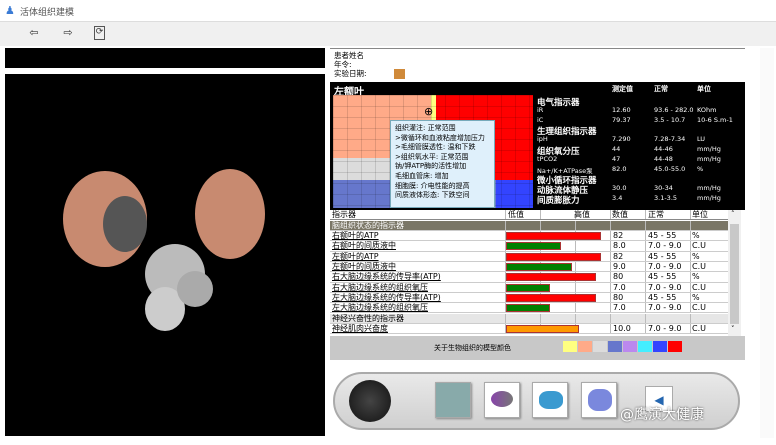  I want to click on indicator-name: 右额叶的间质液中, so click(364, 246).